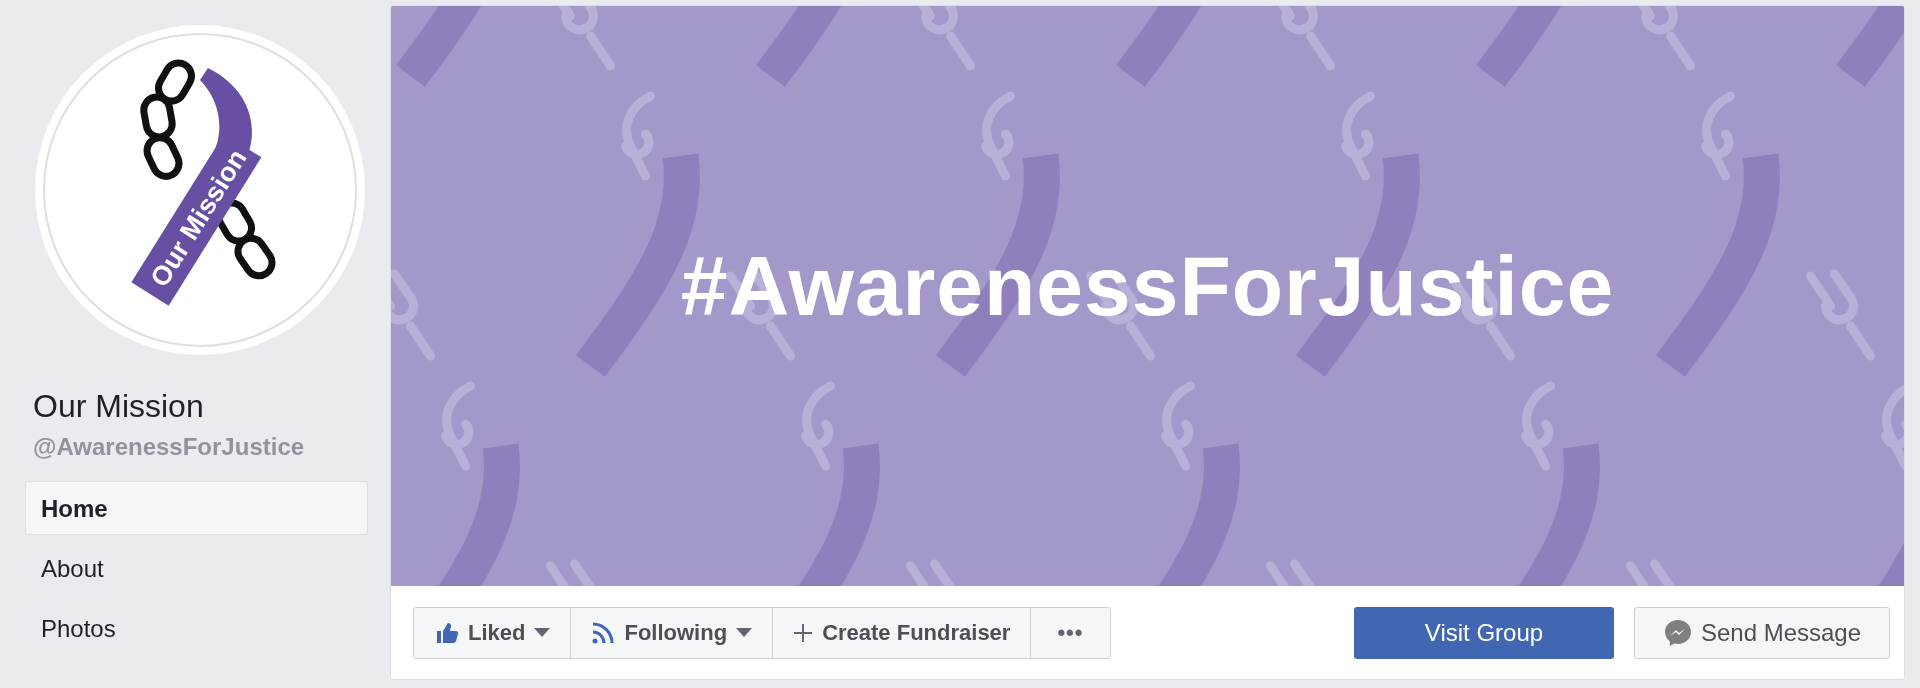  What do you see at coordinates (603, 632) in the screenshot?
I see `rss-icon` at bounding box center [603, 632].